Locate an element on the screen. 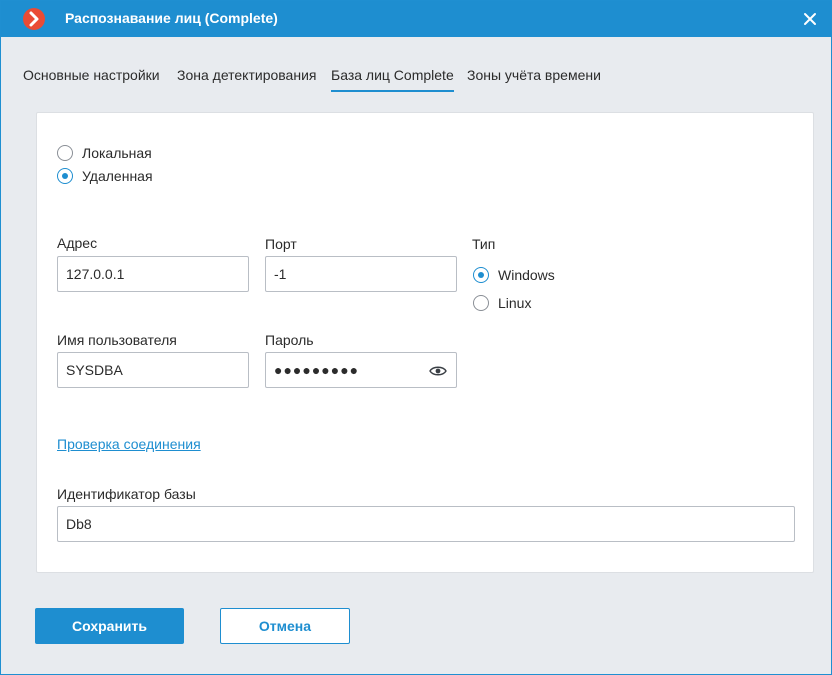 The height and width of the screenshot is (675, 832). username-label: Имя пользователя is located at coordinates (117, 340).